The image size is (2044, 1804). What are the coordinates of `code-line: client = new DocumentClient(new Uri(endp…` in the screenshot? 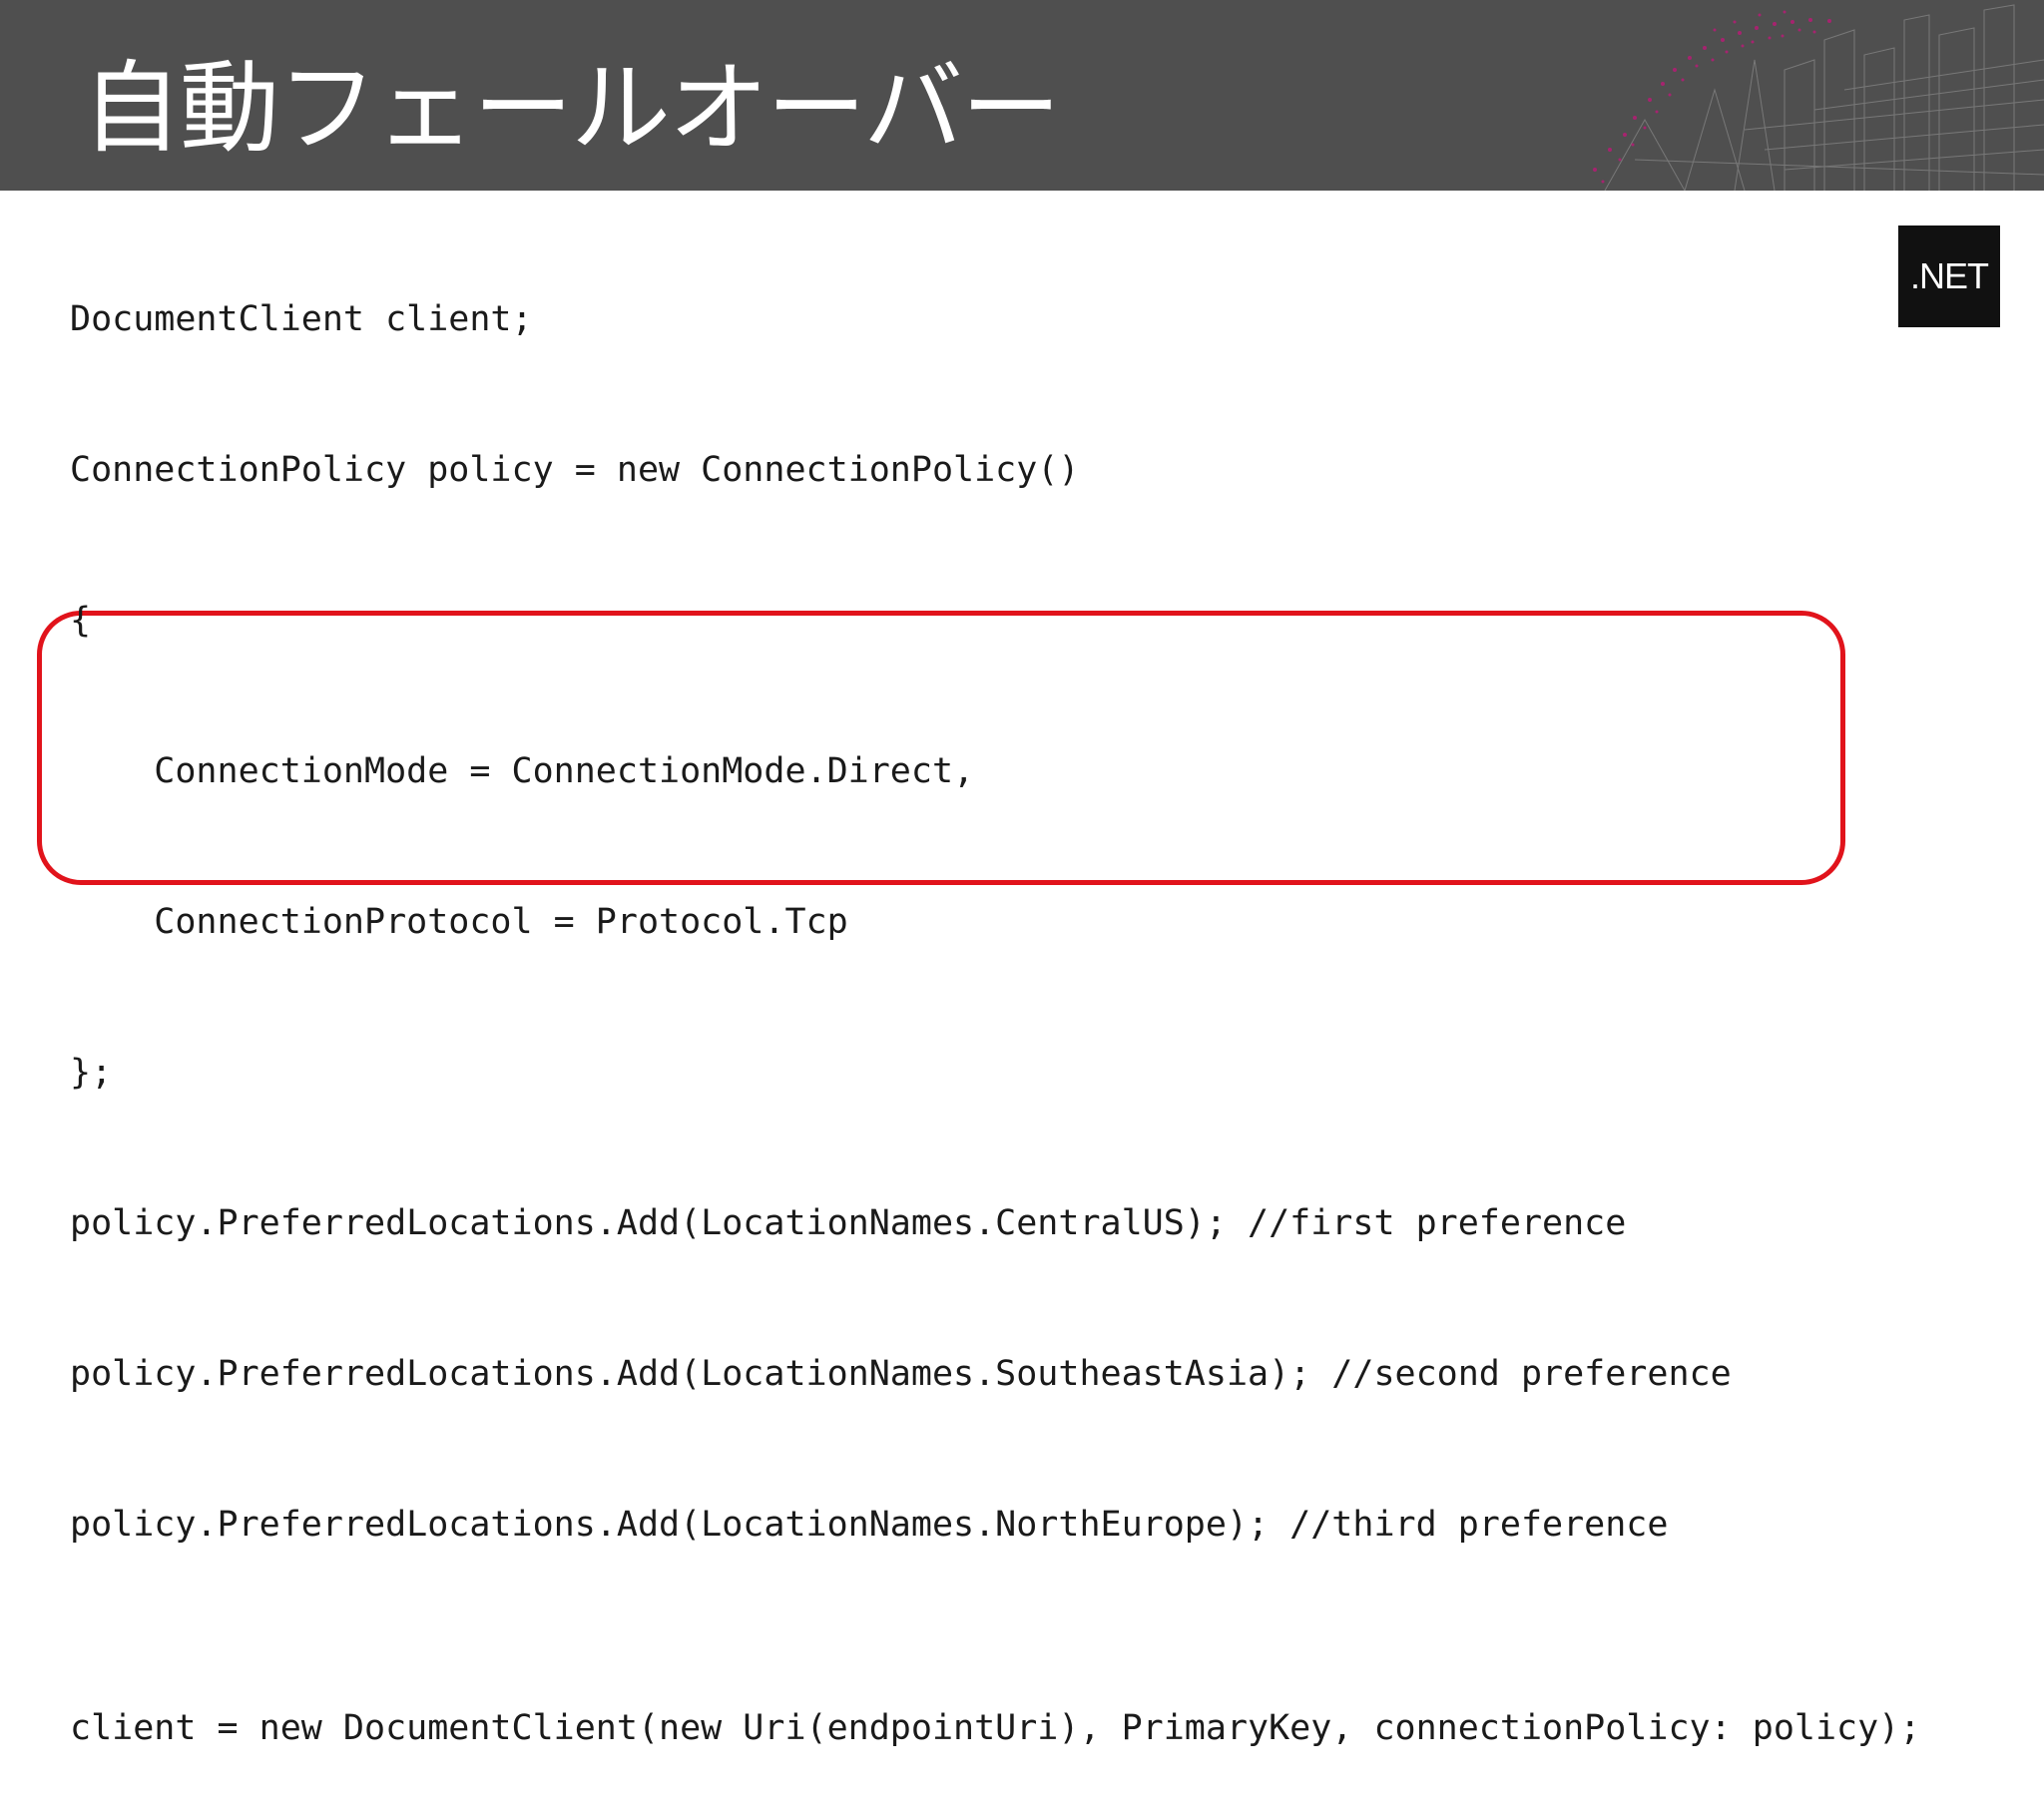 It's located at (995, 1728).